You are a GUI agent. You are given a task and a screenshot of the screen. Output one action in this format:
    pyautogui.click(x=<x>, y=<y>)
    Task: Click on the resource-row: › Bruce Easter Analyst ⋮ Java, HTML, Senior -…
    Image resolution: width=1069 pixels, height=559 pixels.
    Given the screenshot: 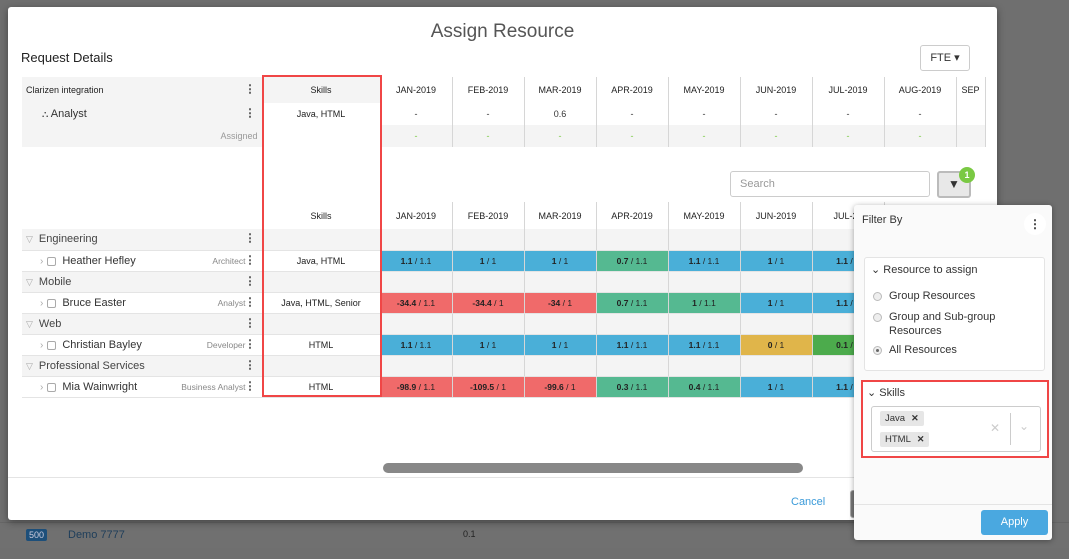 What is the action you would take?
    pyautogui.click(x=453, y=303)
    